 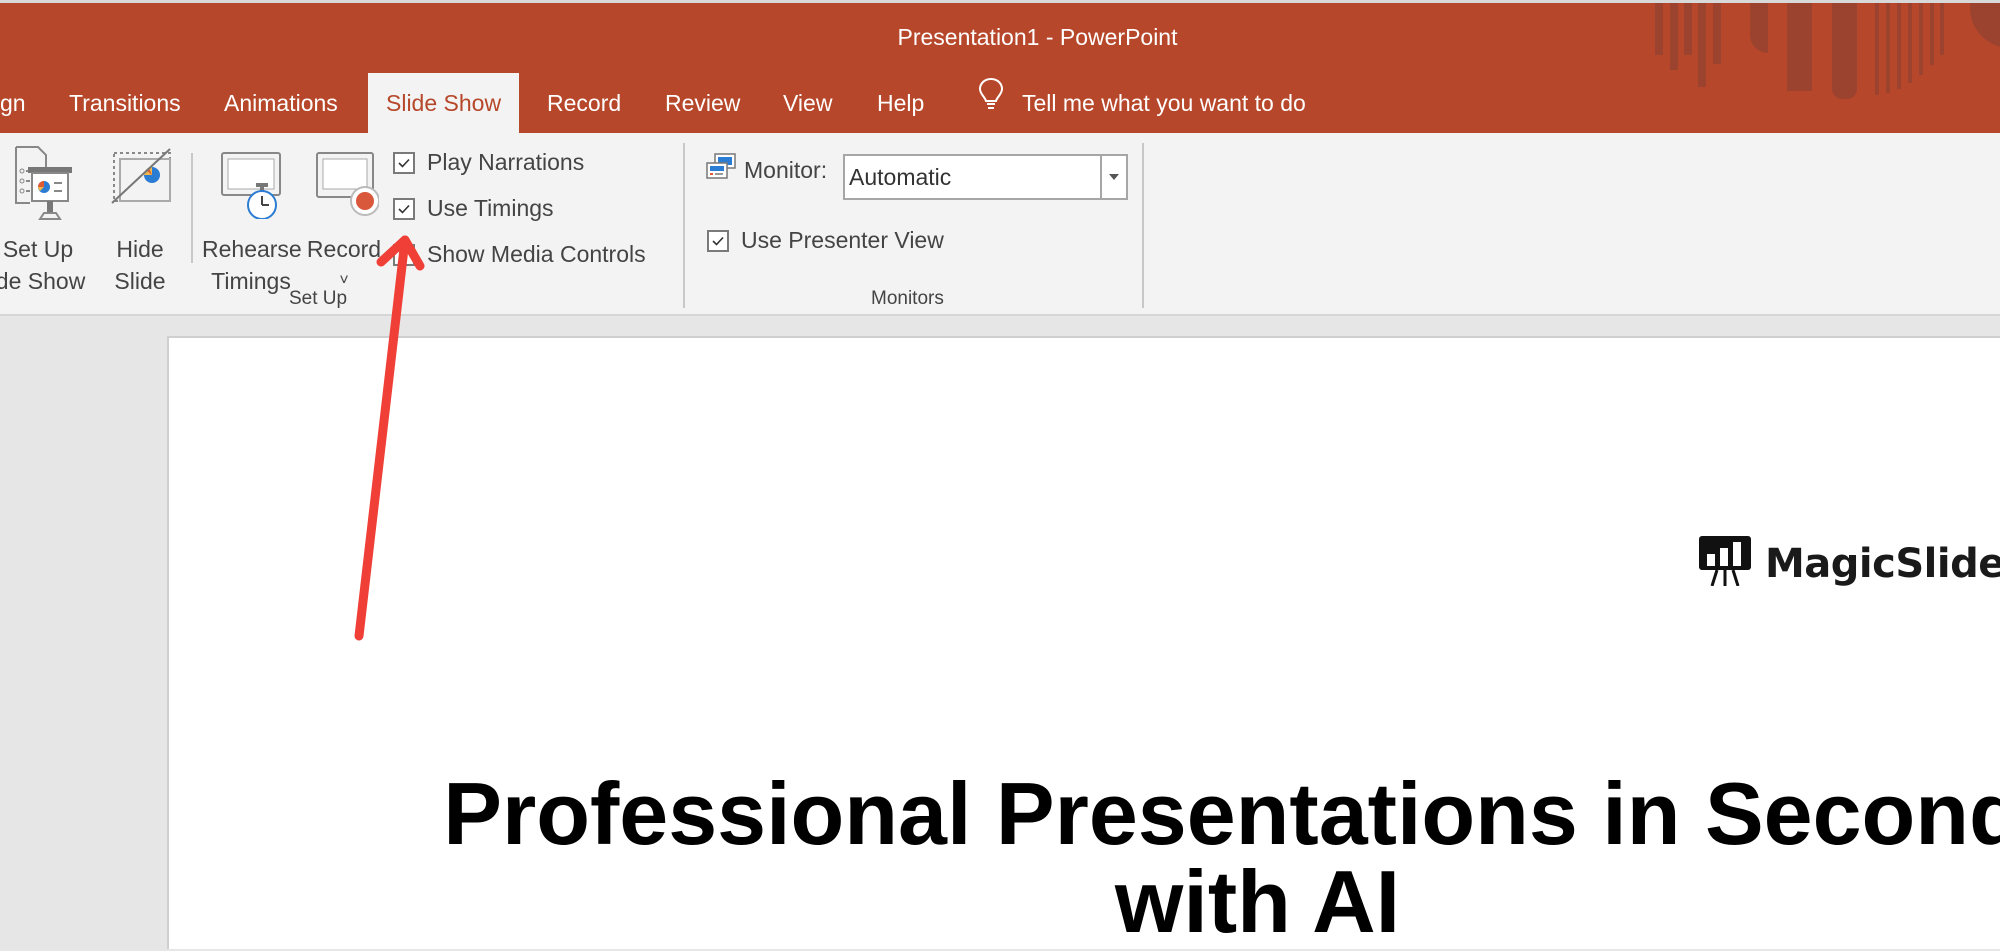 What do you see at coordinates (1037, 37) in the screenshot?
I see `window-title: Presentation1 - PowerPoint` at bounding box center [1037, 37].